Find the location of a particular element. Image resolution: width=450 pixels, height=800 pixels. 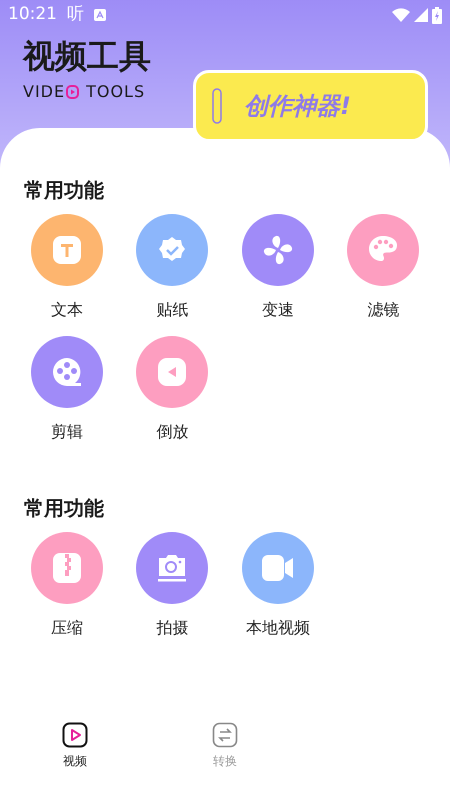

tool-label: 拍摄 is located at coordinates (172, 628).